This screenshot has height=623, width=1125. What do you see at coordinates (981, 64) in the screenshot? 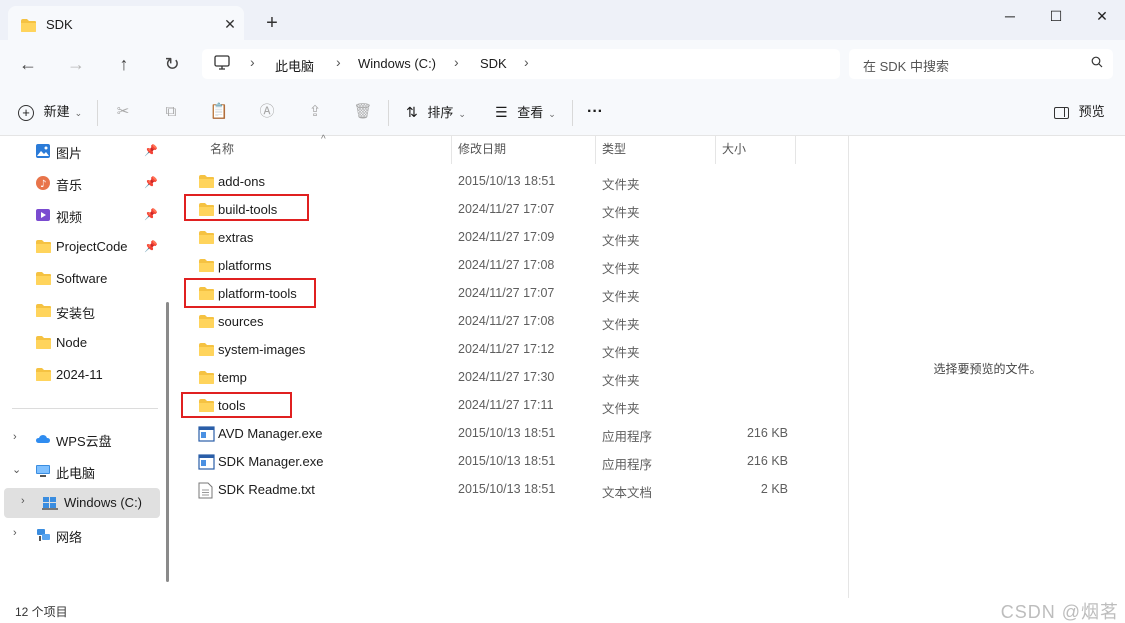
I see `search-box: 在 SDK 中搜索` at bounding box center [981, 64].